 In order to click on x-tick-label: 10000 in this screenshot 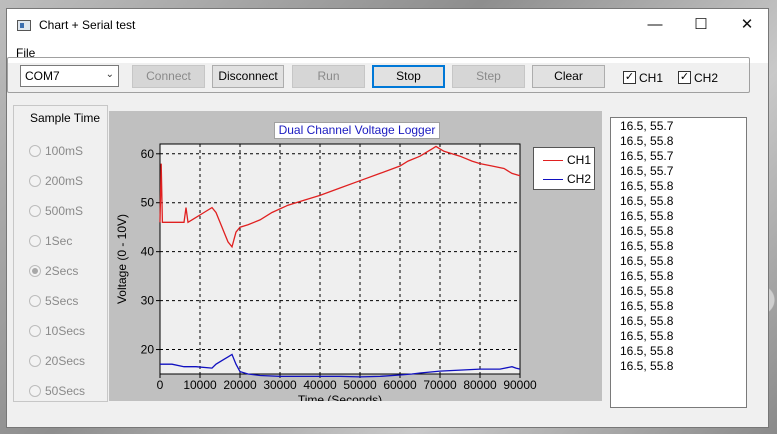, I will do `click(200, 385)`.